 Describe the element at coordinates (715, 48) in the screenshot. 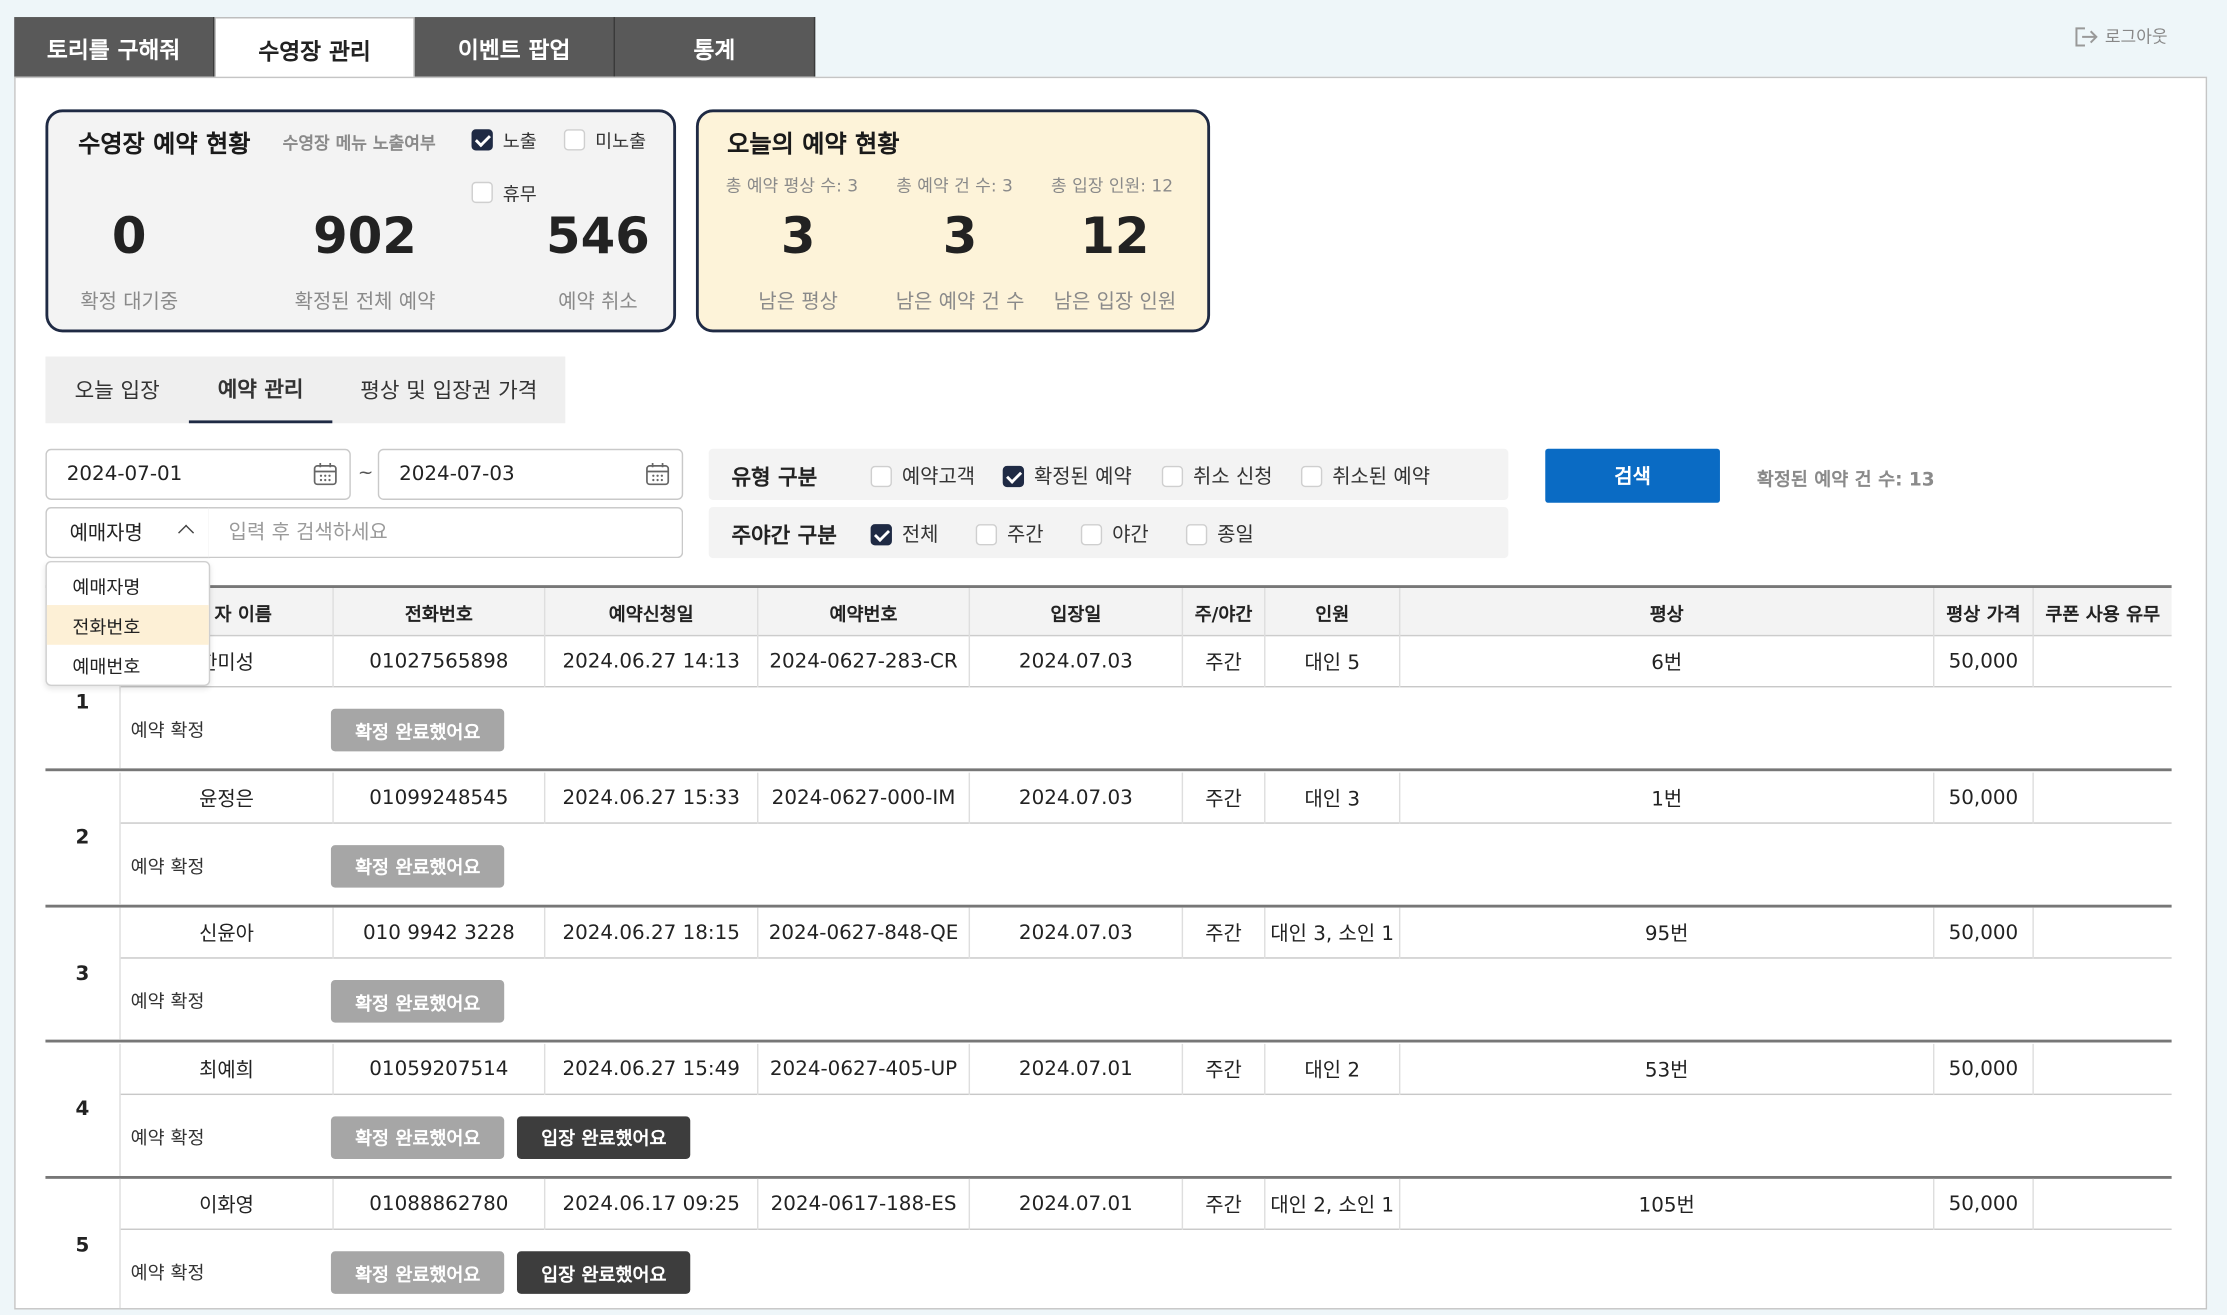

I see `tab-statistics: 통계` at that location.